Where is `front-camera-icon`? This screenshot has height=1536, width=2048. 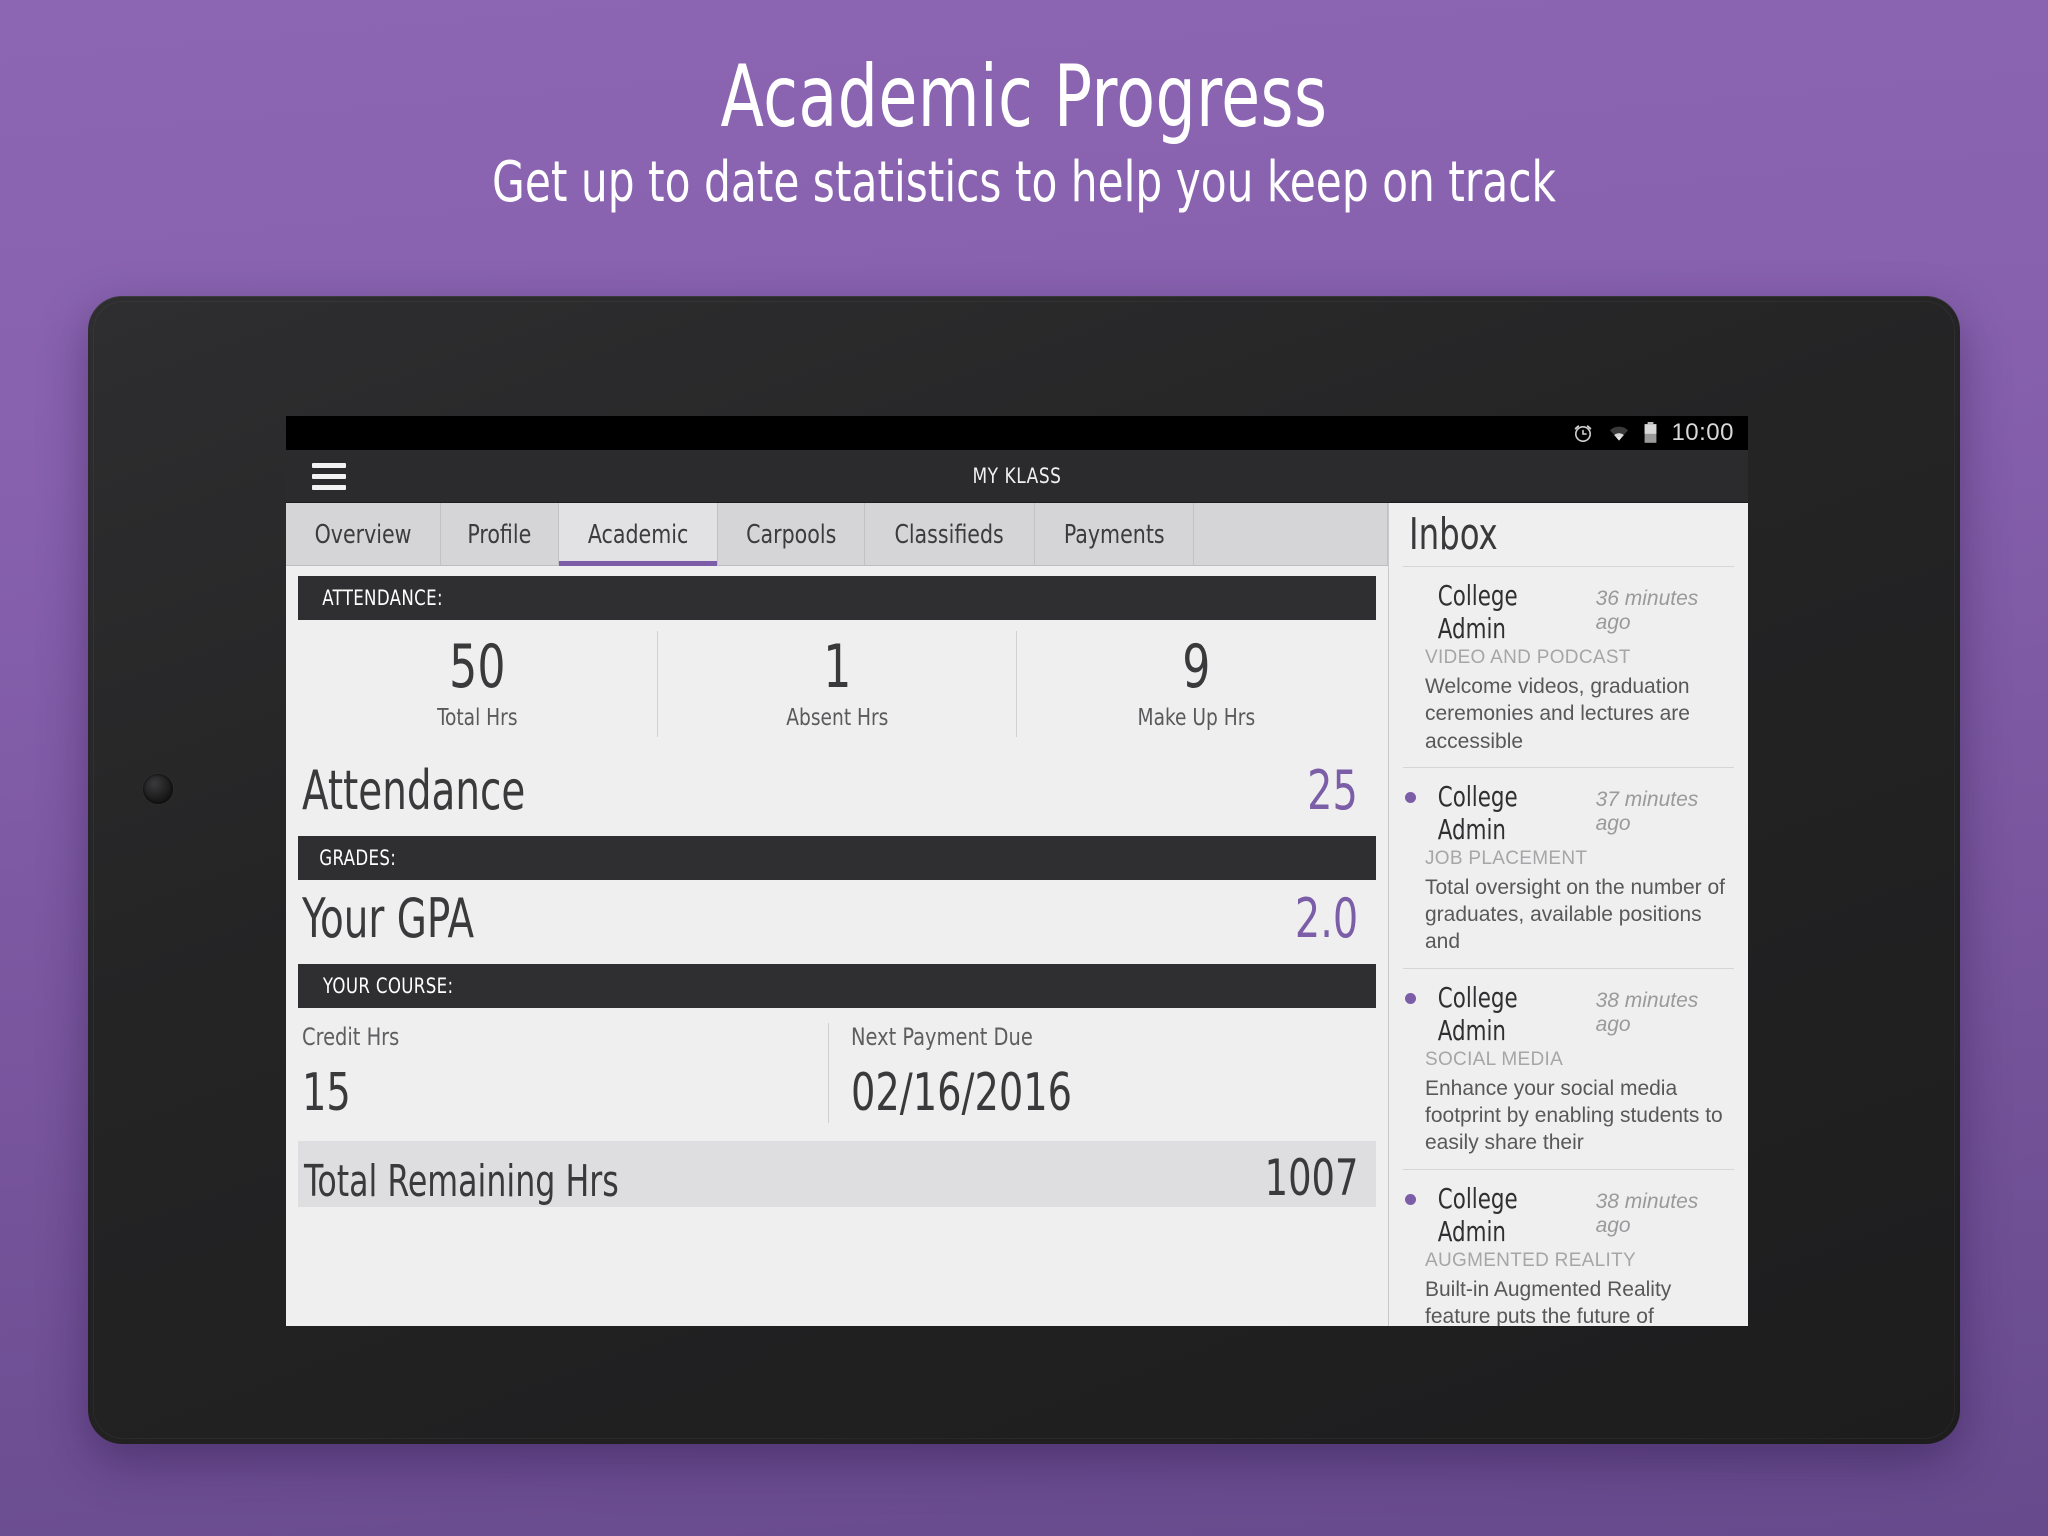
front-camera-icon is located at coordinates (158, 789).